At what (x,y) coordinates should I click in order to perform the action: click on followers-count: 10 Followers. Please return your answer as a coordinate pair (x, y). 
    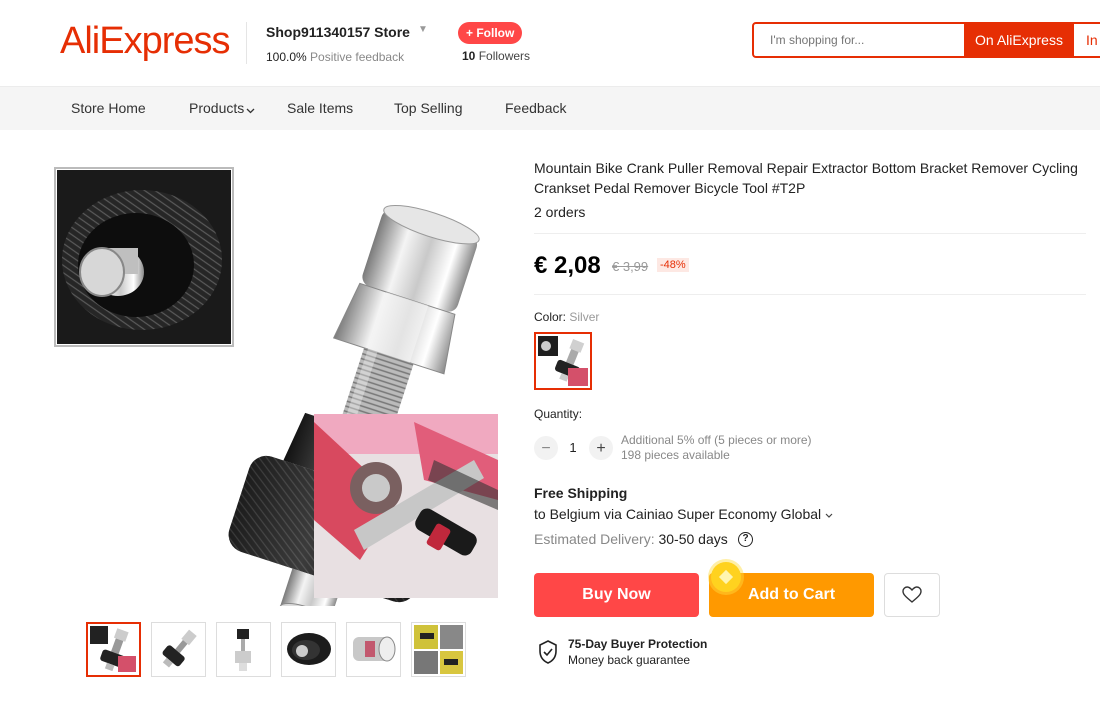
    Looking at the image, I should click on (496, 56).